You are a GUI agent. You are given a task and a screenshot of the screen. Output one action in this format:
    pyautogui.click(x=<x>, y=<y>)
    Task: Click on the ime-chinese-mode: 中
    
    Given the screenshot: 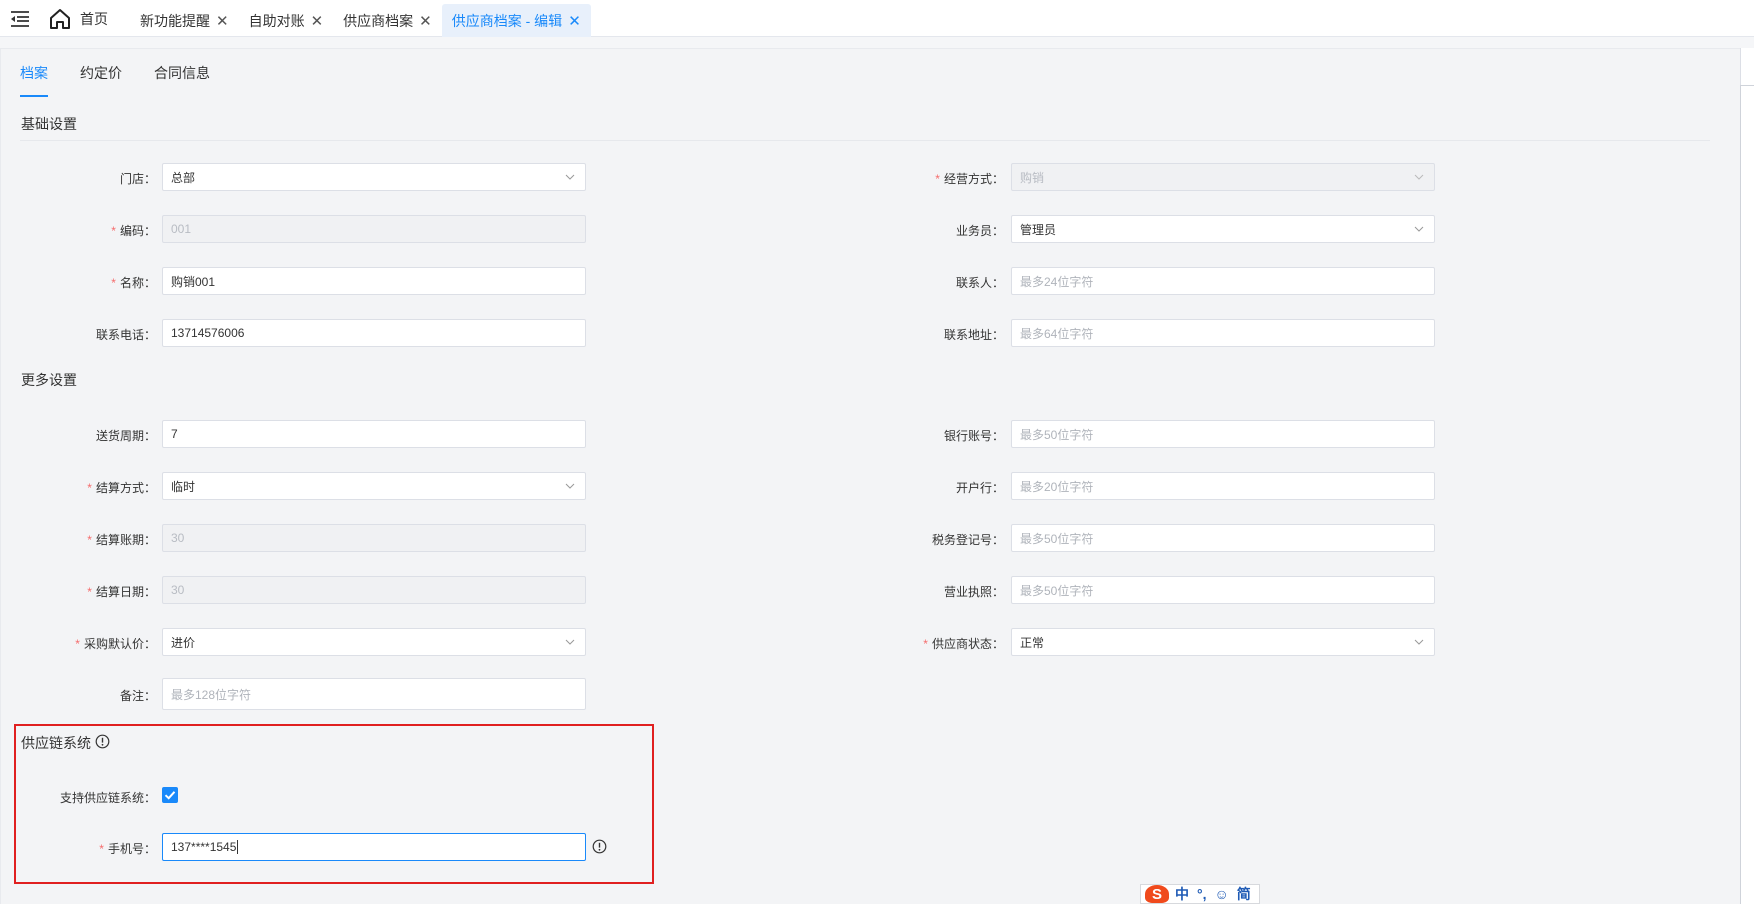 What is the action you would take?
    pyautogui.click(x=1182, y=894)
    